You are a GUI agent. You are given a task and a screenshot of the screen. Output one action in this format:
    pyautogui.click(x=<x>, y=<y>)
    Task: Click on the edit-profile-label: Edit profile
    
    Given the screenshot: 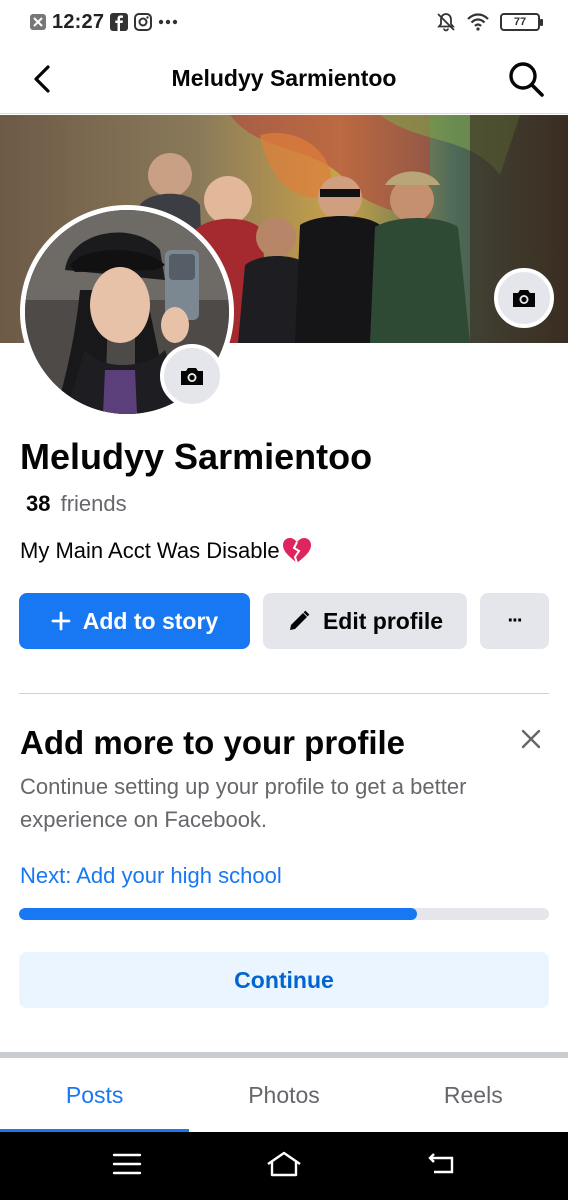 What is the action you would take?
    pyautogui.click(x=383, y=620)
    